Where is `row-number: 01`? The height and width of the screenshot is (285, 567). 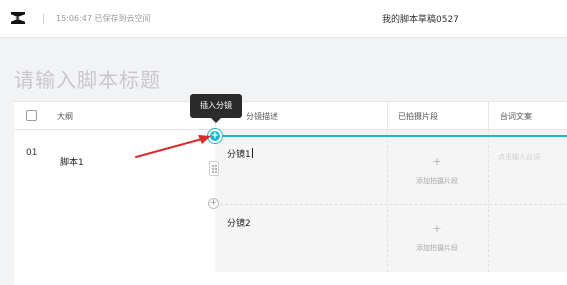 row-number: 01 is located at coordinates (32, 153).